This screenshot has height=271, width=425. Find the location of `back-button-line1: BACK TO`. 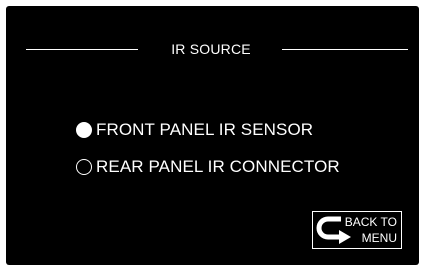

back-button-line1: BACK TO is located at coordinates (370, 222).